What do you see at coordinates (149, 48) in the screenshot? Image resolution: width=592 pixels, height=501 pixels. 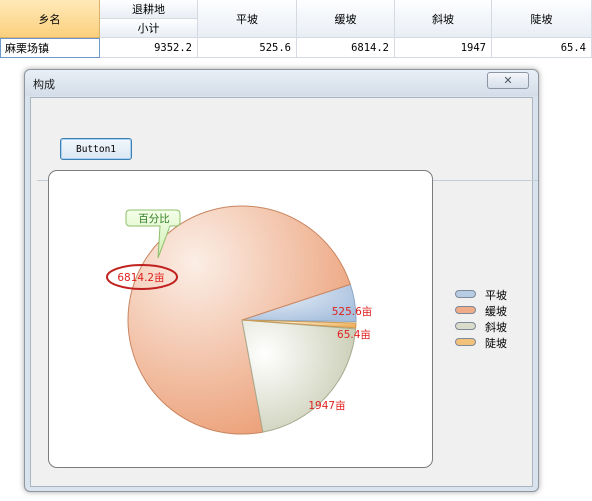 I see `cell-subtotal: 9352.2` at bounding box center [149, 48].